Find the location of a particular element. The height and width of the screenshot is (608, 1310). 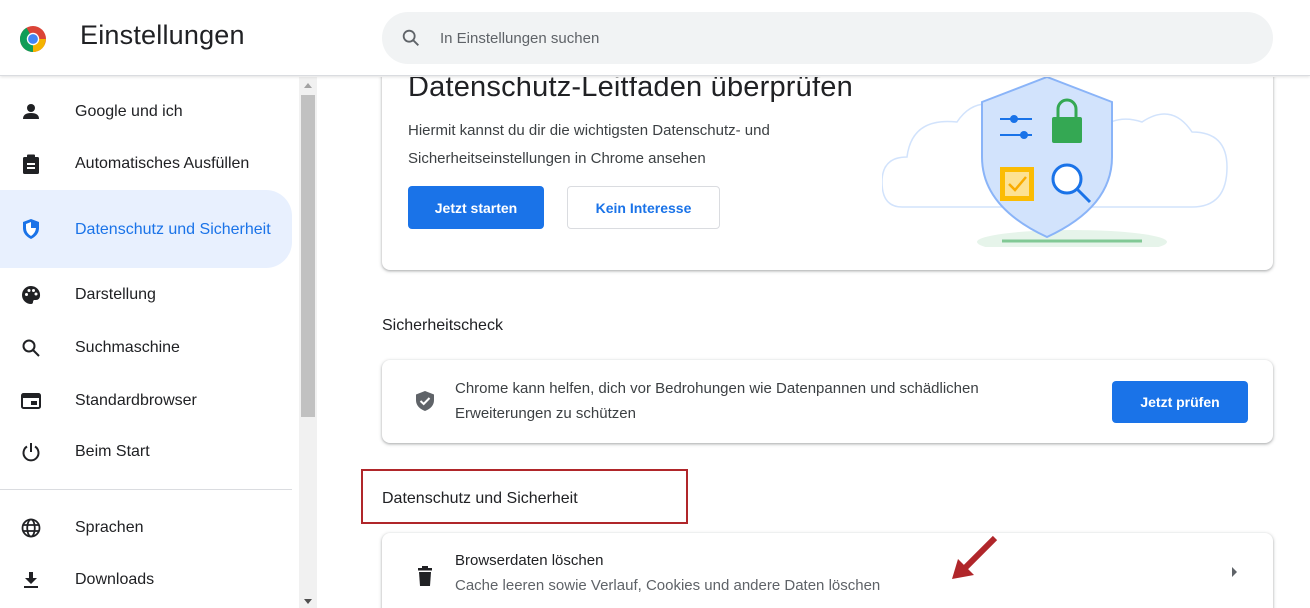

sidebar-item-google: Google und ich is located at coordinates (146, 112).